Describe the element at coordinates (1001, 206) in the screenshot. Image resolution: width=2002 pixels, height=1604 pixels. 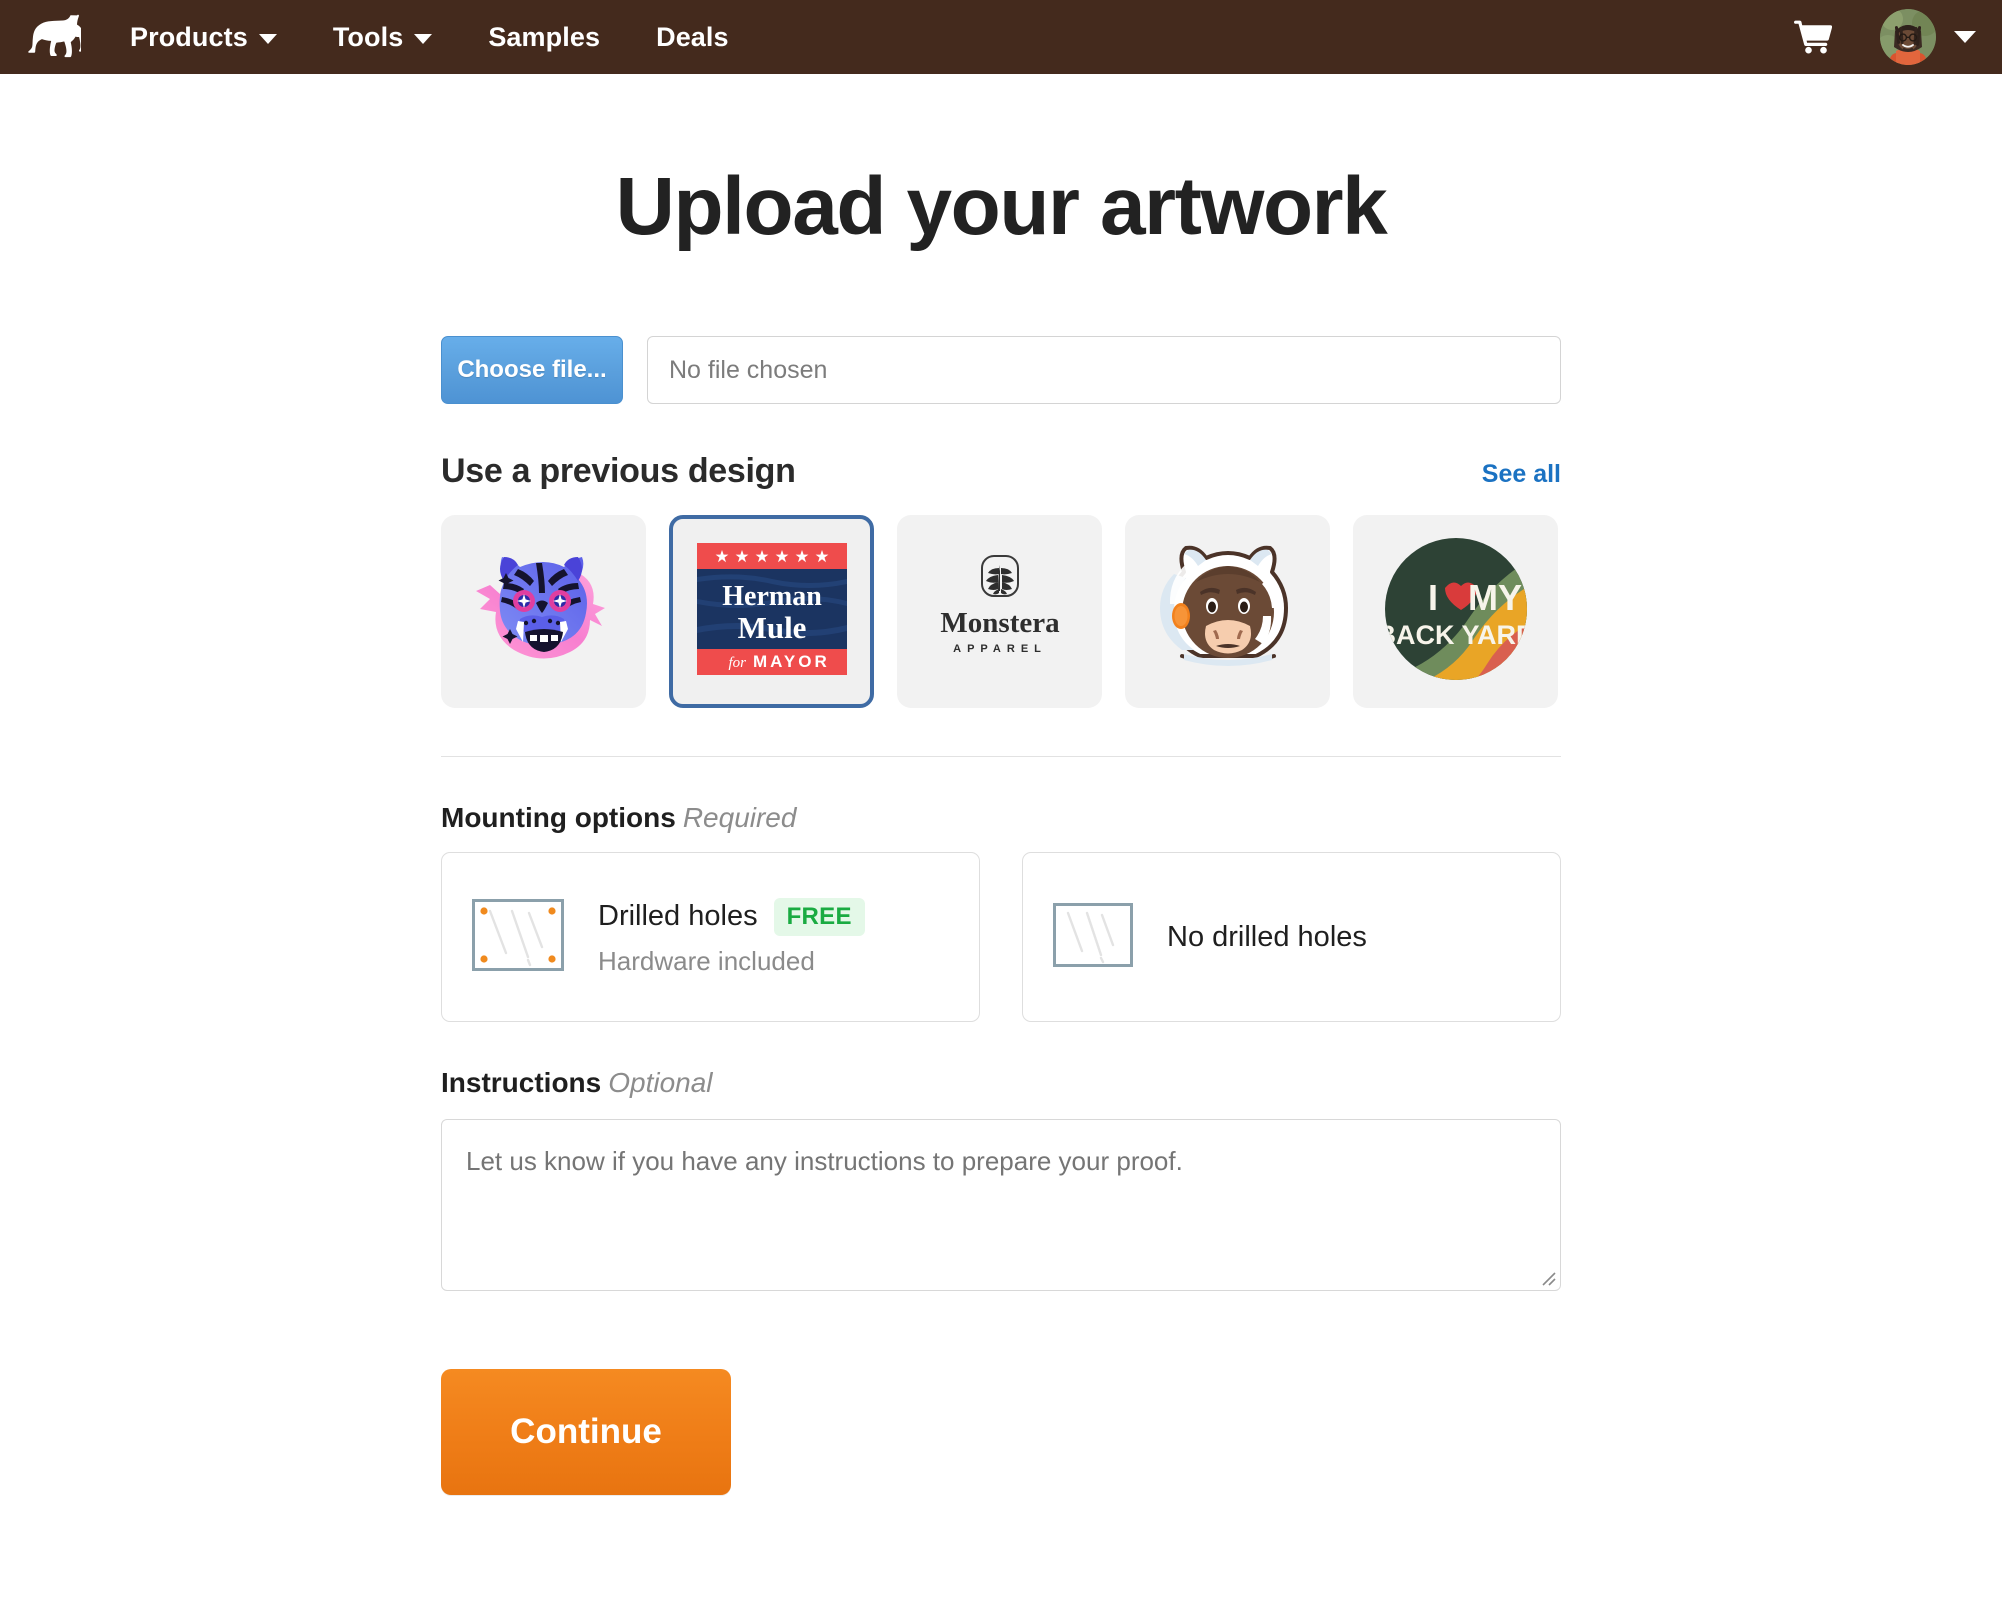
I see `page-title: Upload your artwork` at that location.